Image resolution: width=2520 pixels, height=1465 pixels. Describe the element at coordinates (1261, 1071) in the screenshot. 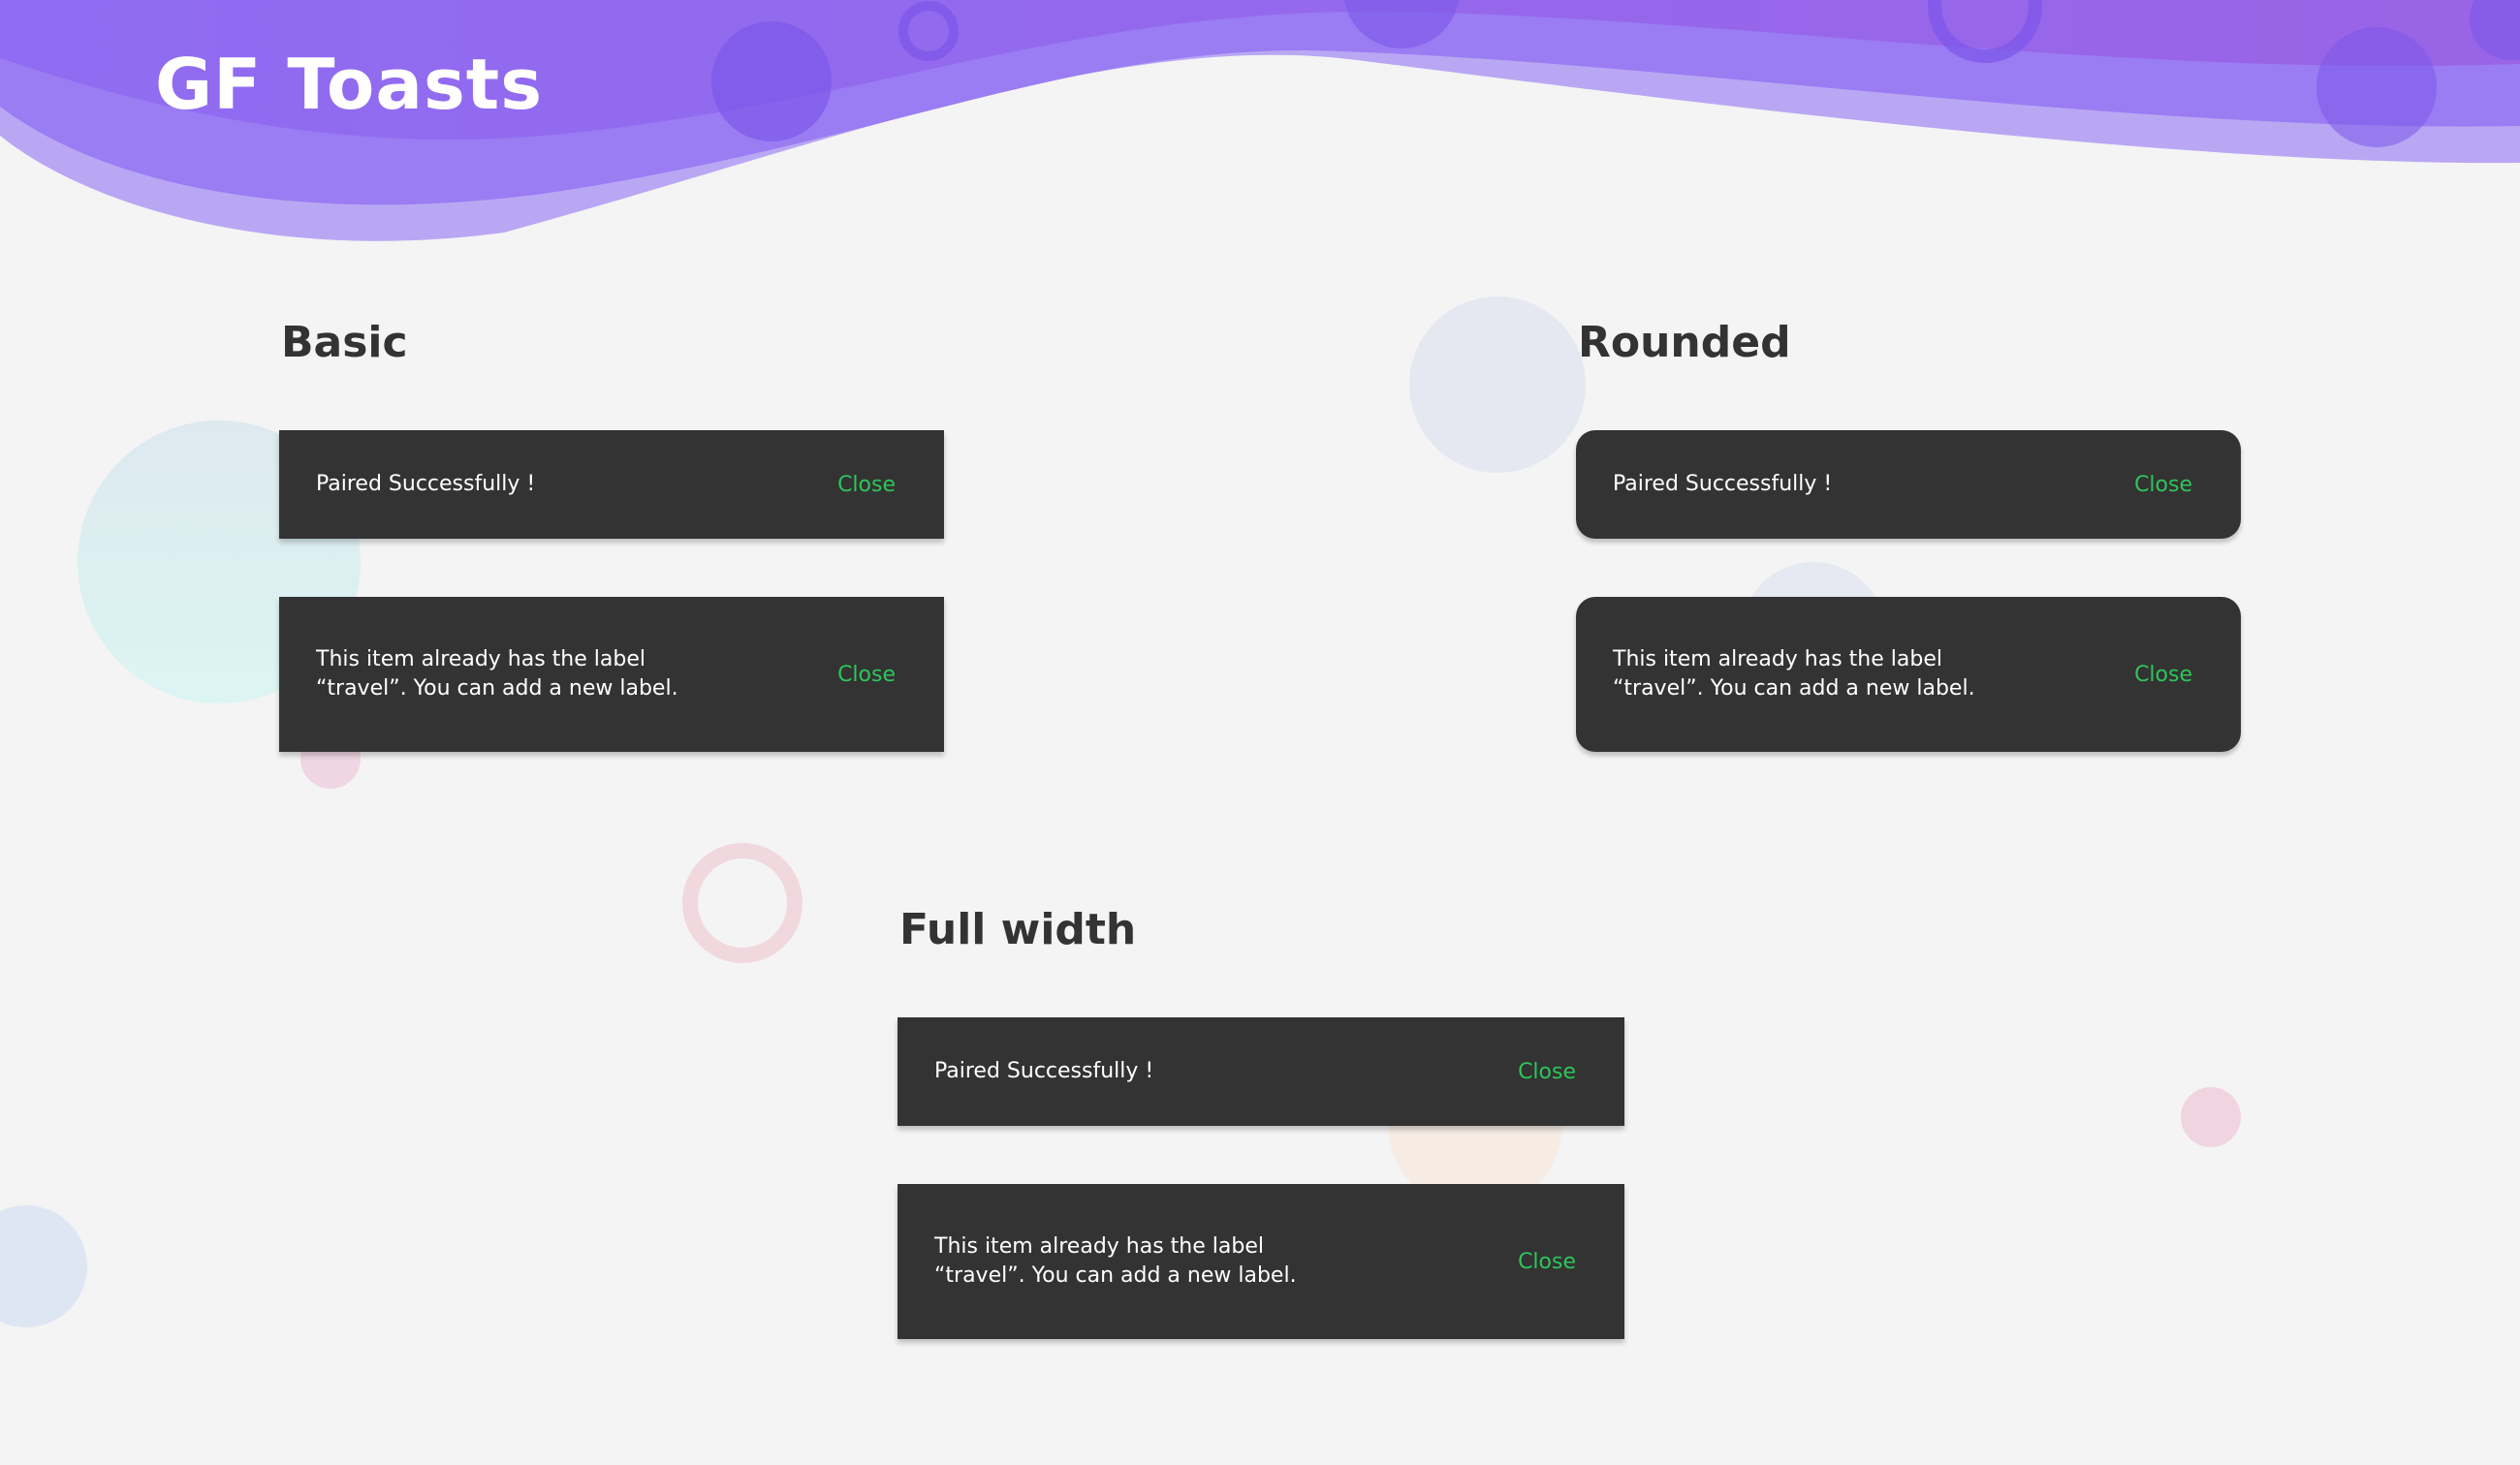

I see `toast-full-width-paired: Paired Successfully ! Close` at that location.